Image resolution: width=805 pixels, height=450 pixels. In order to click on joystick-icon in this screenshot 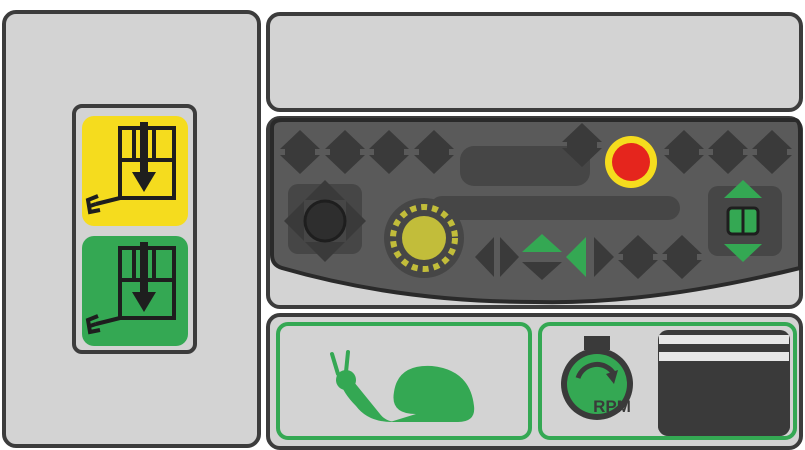, I will do `click(325, 221)`.